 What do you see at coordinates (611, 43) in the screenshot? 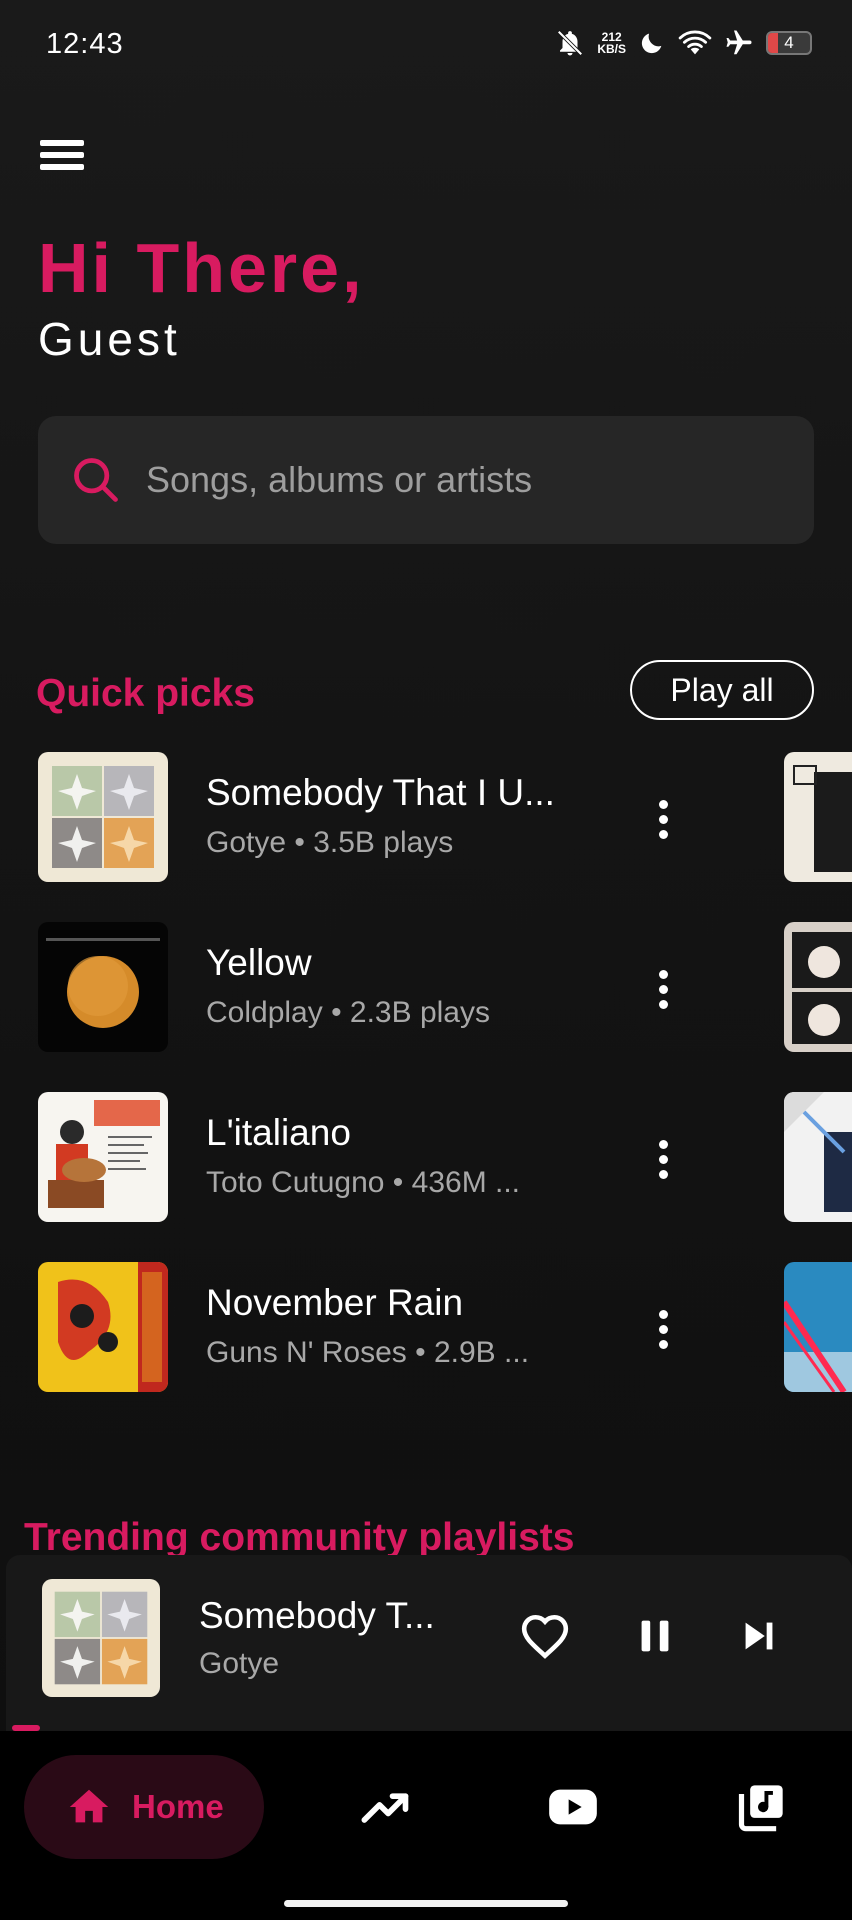
I see `net-speed: 212 KB/S` at bounding box center [611, 43].